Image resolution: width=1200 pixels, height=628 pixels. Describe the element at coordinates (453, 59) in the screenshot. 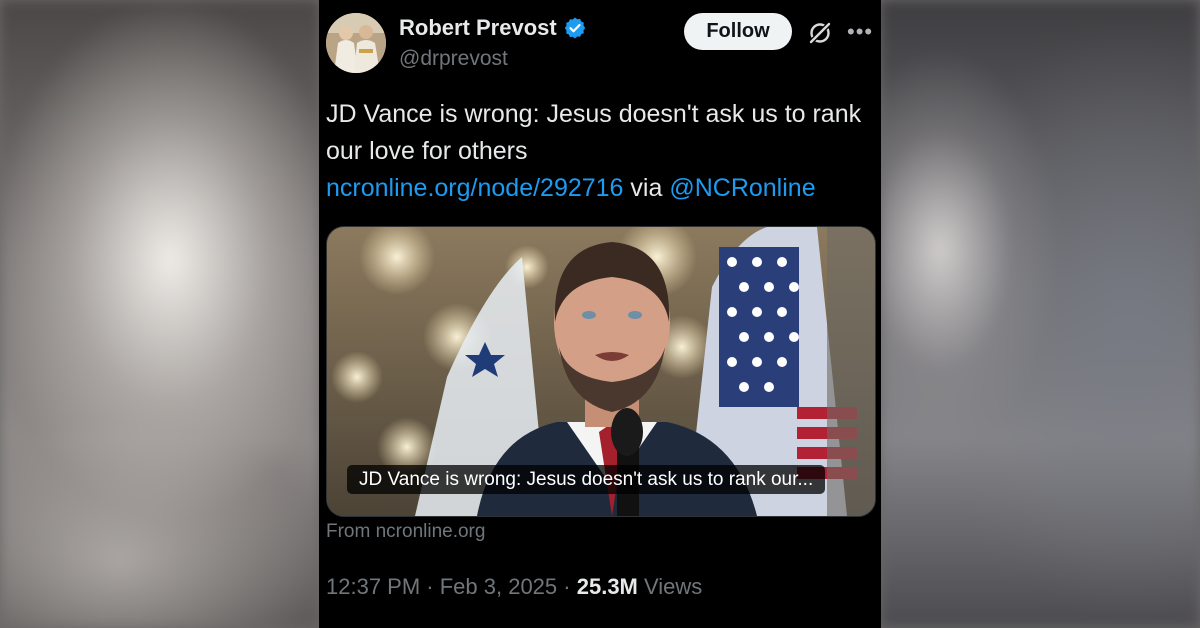

I see `account-handle: @drprevost` at that location.